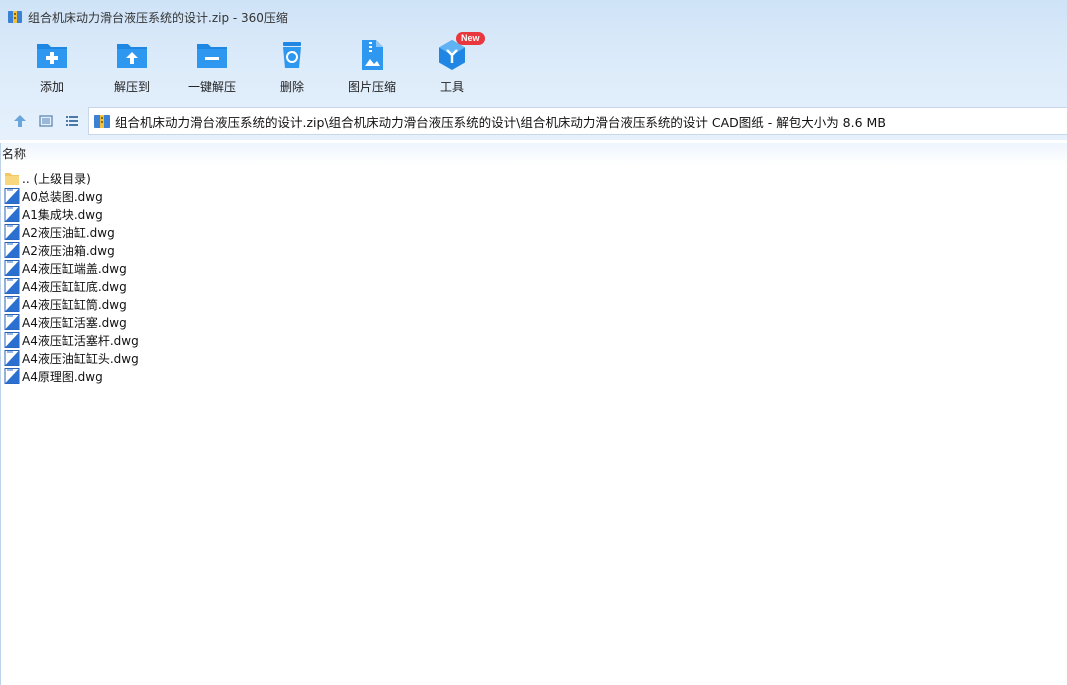 The image size is (1067, 685). Describe the element at coordinates (470, 38) in the screenshot. I see `new-badge: New` at that location.